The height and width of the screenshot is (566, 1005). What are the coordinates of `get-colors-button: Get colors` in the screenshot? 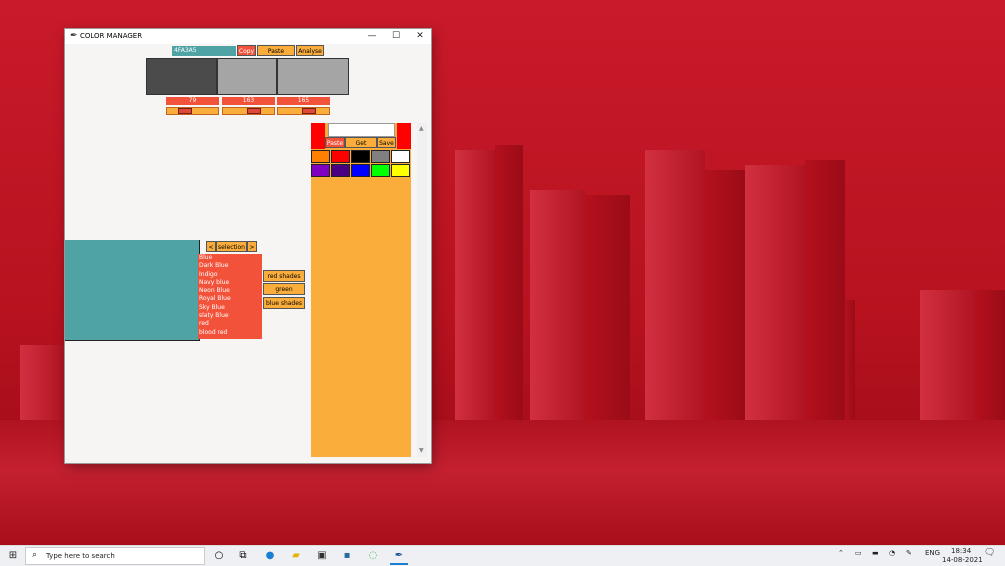 It's located at (361, 147).